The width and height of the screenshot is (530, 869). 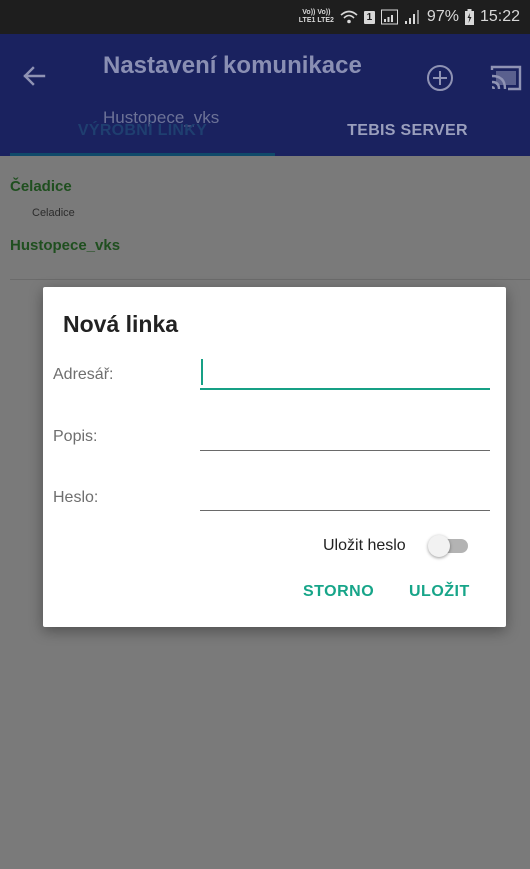 I want to click on list-item-description: Celadice, so click(x=53, y=213).